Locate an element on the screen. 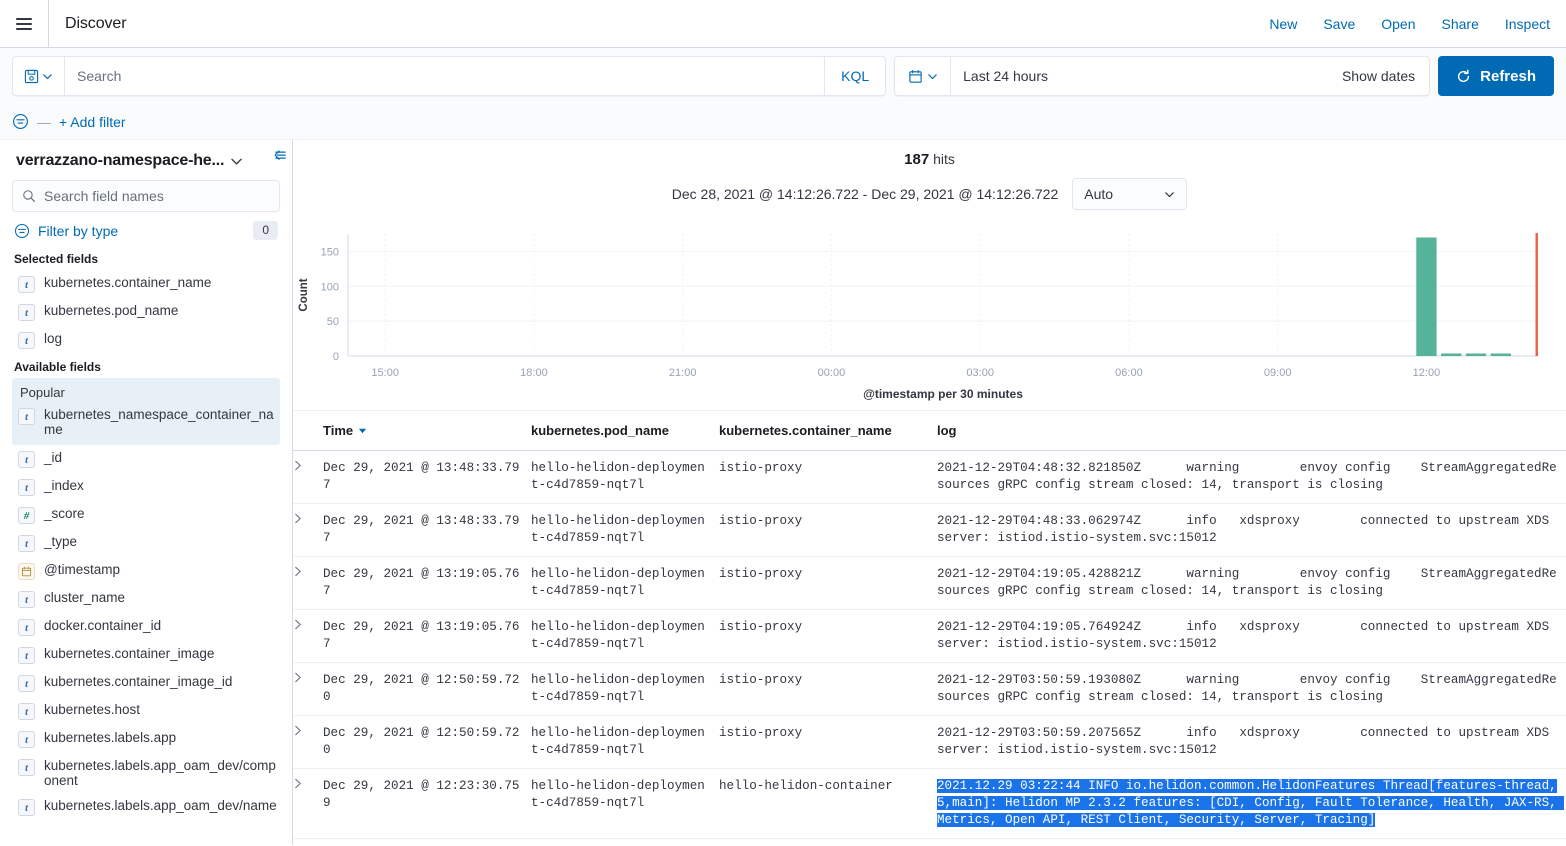 Image resolution: width=1566 pixels, height=846 pixels. field-name: log is located at coordinates (53, 338).